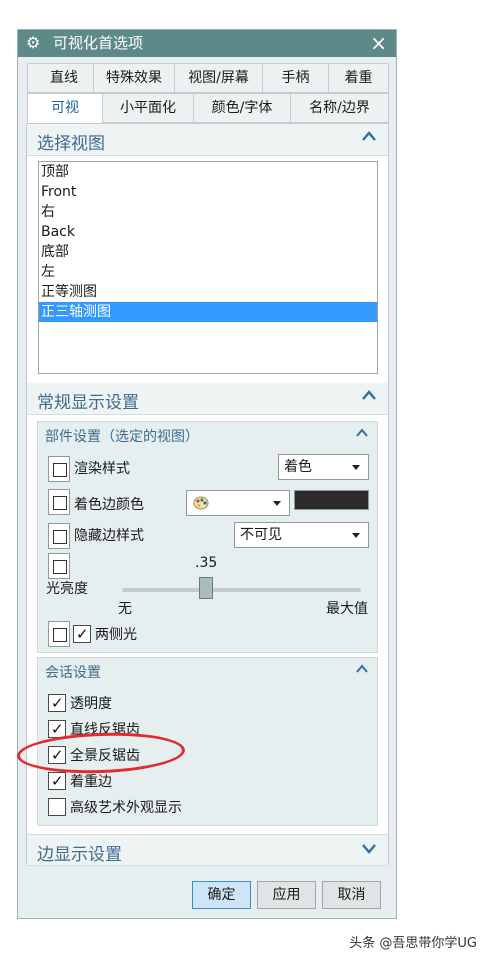 The height and width of the screenshot is (959, 485). Describe the element at coordinates (358, 78) in the screenshot. I see `tab-emphasis: 着重` at that location.